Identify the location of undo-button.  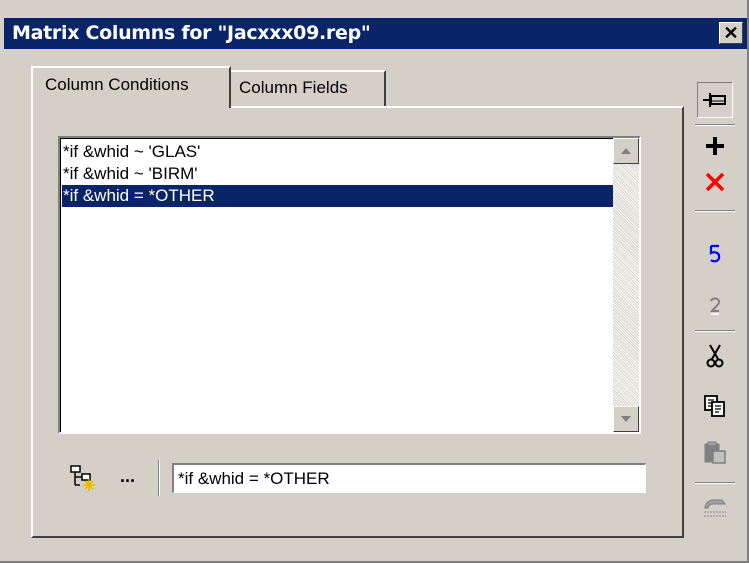
(715, 254).